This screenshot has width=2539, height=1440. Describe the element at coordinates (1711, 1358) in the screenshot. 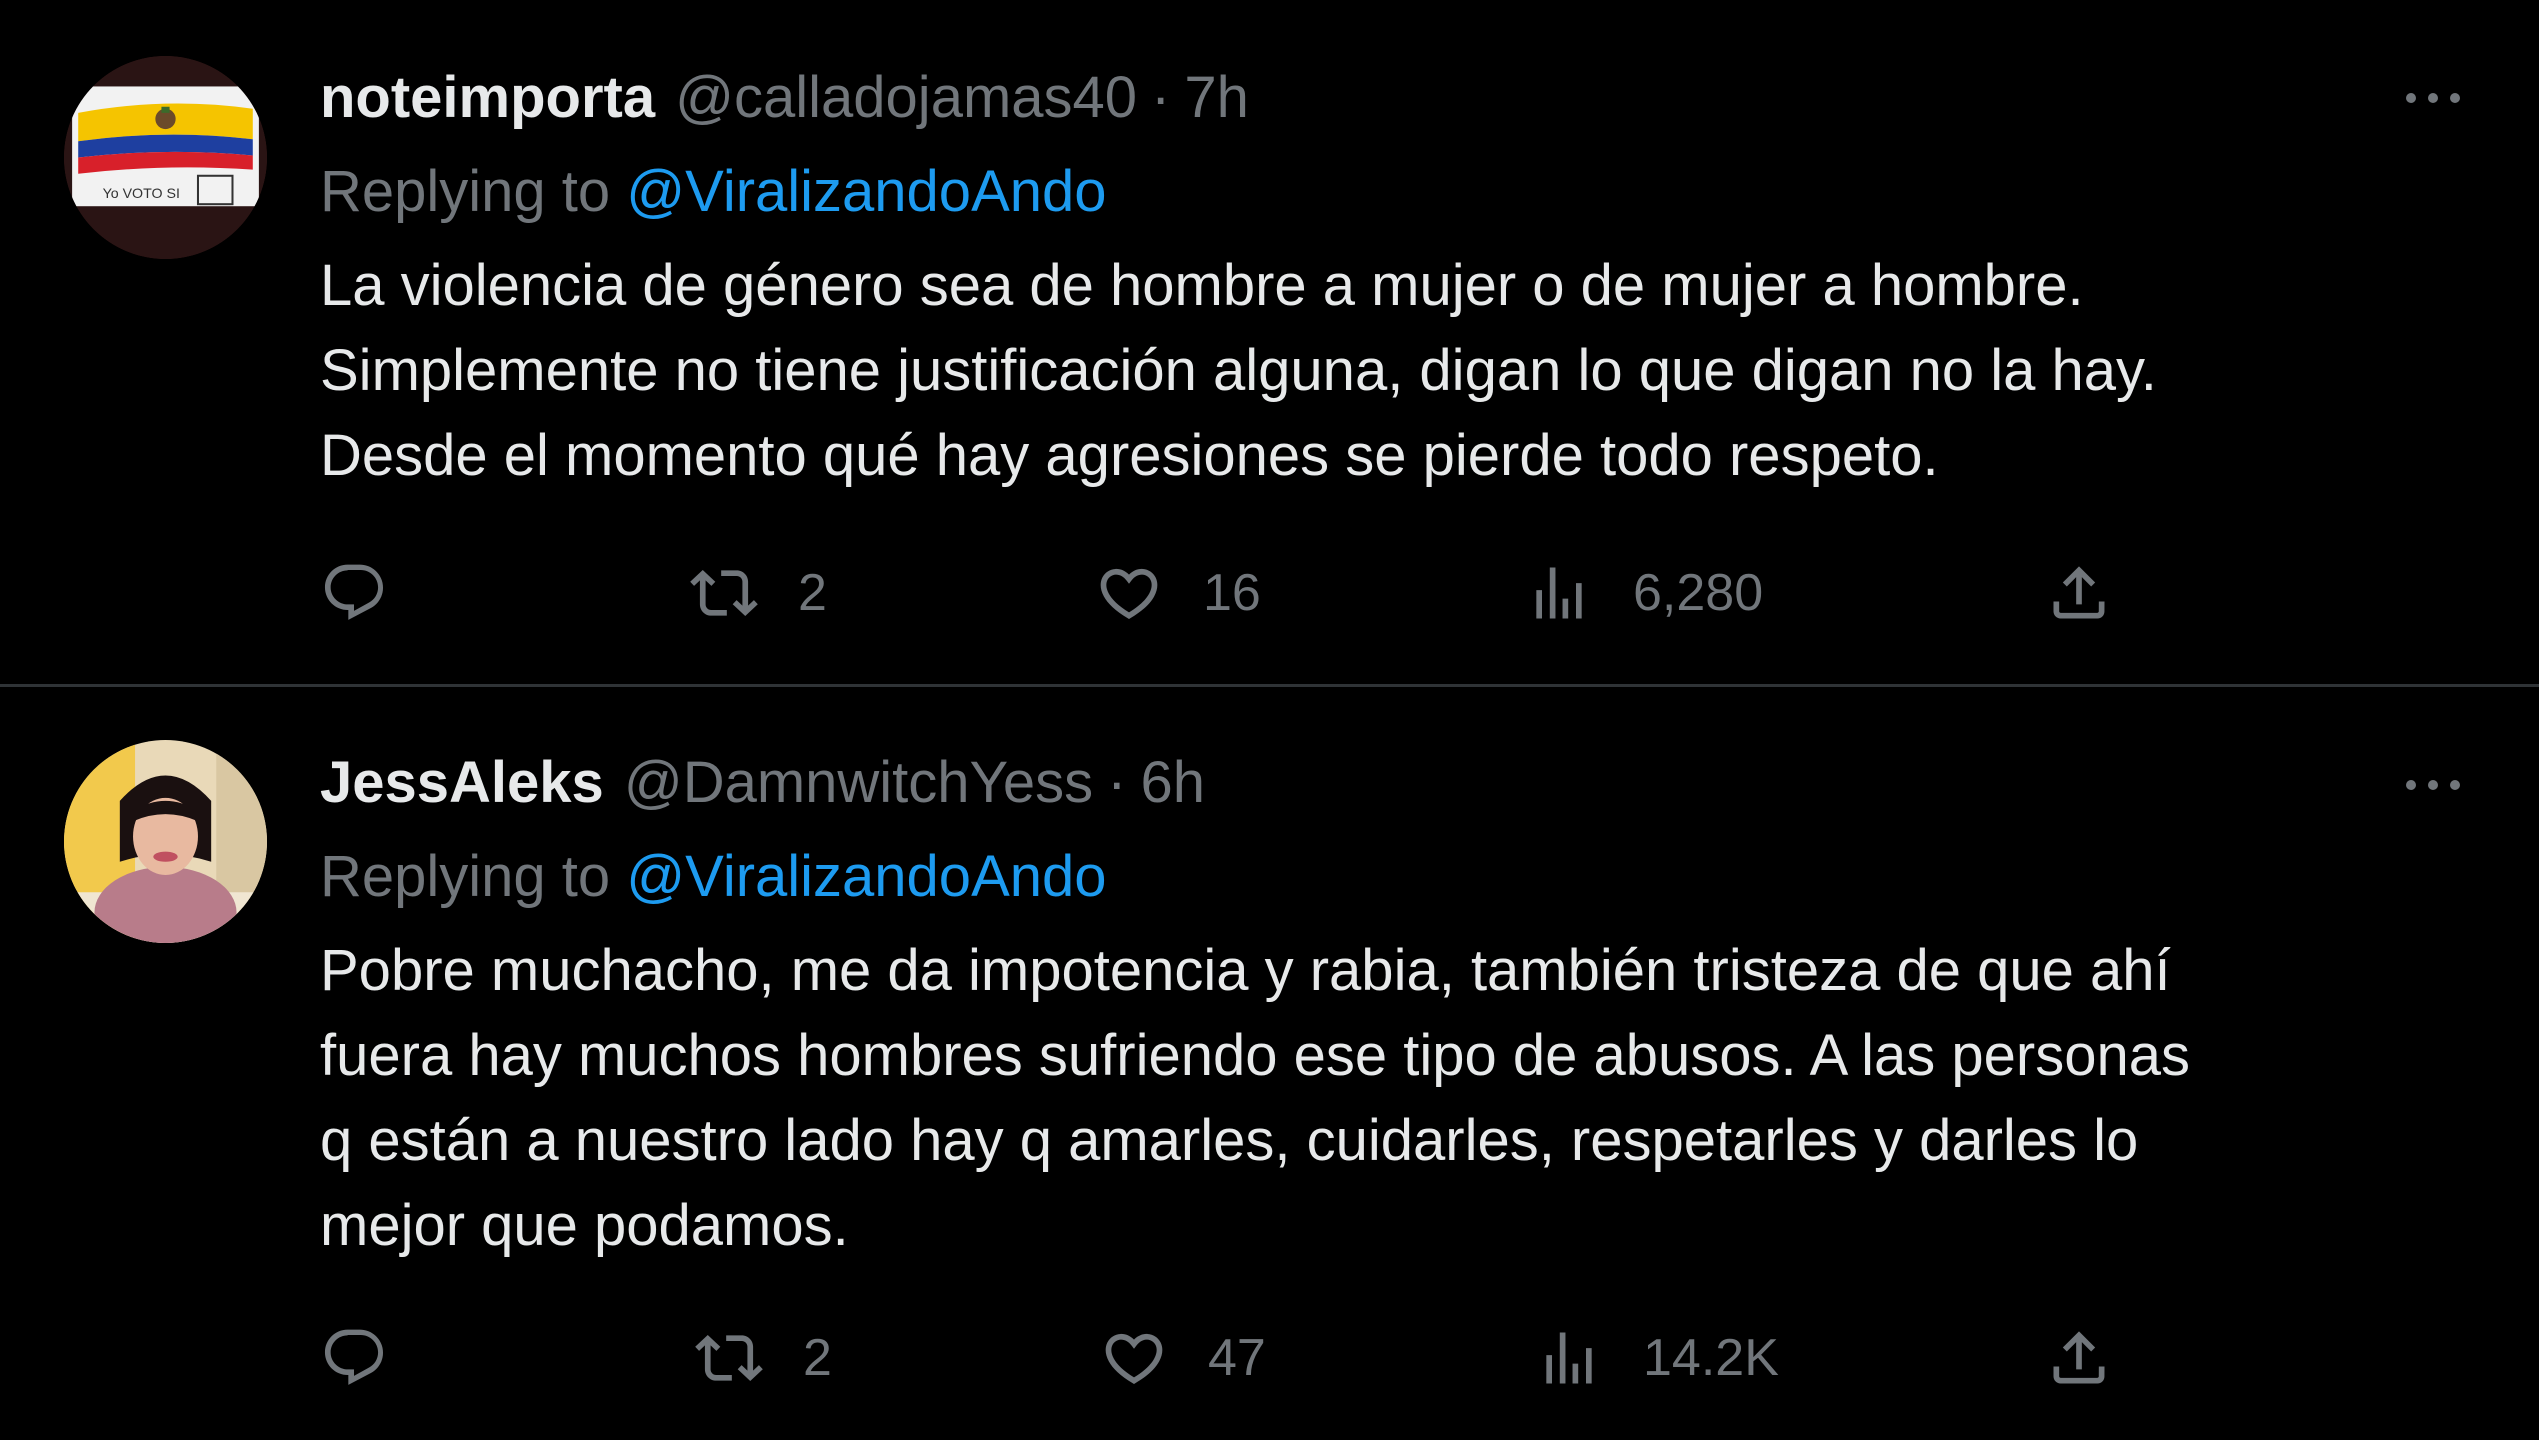

I see `view-count: 14.2K` at that location.